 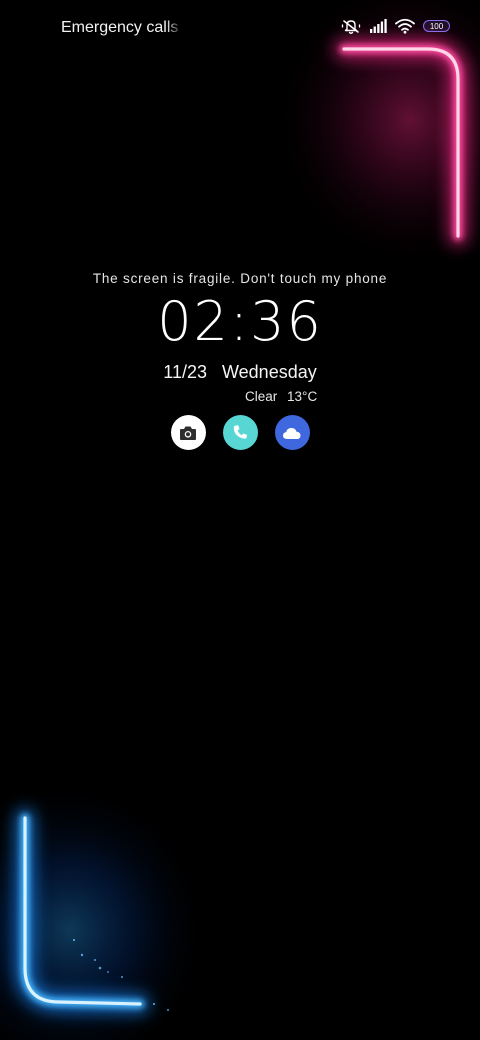 I want to click on status-carrier-text: Emergency calls only, so click(x=122, y=27).